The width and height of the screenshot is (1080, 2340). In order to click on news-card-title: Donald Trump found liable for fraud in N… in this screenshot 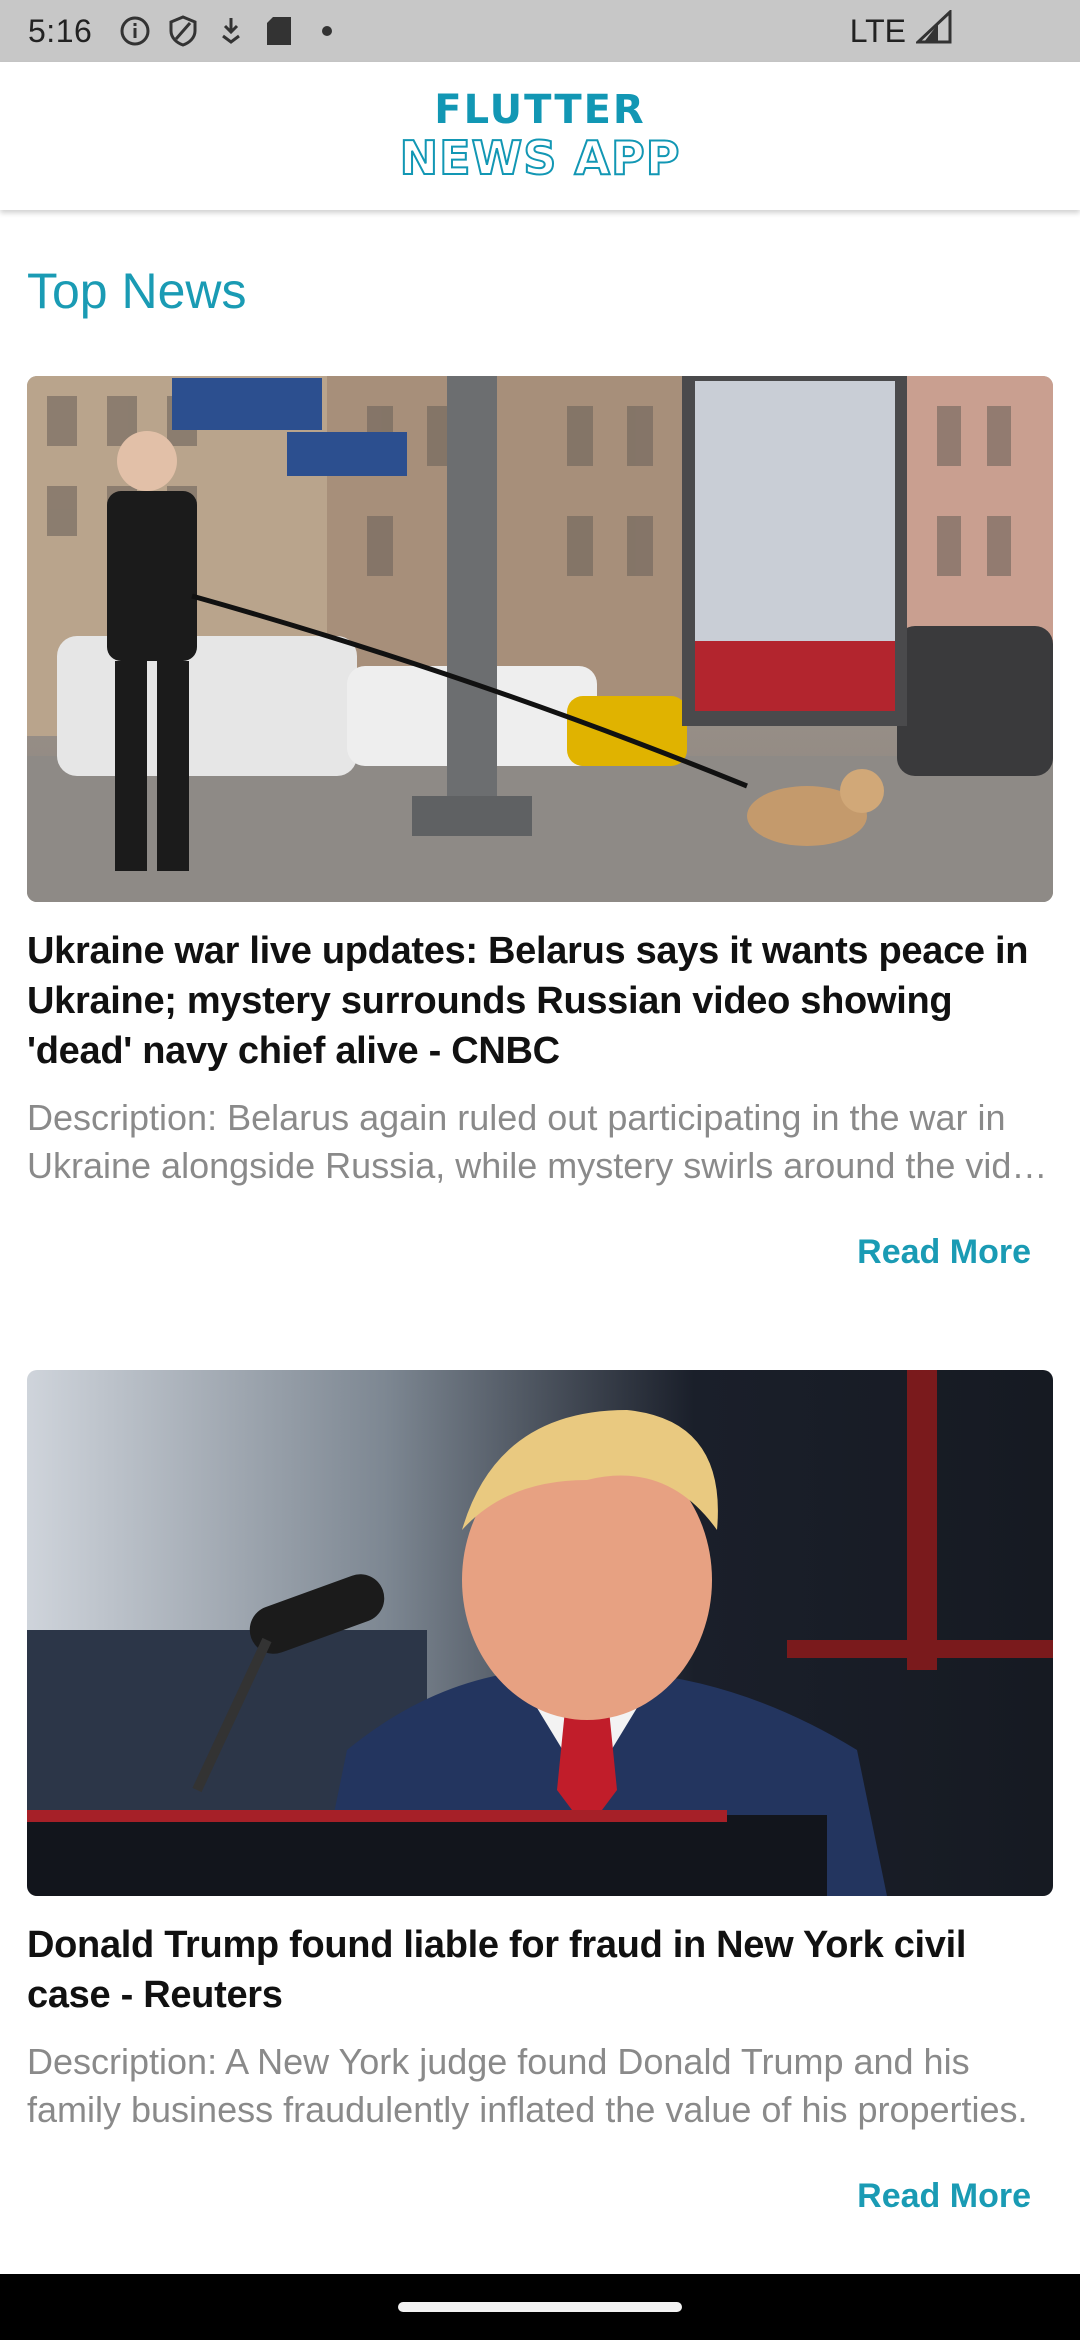, I will do `click(540, 1970)`.